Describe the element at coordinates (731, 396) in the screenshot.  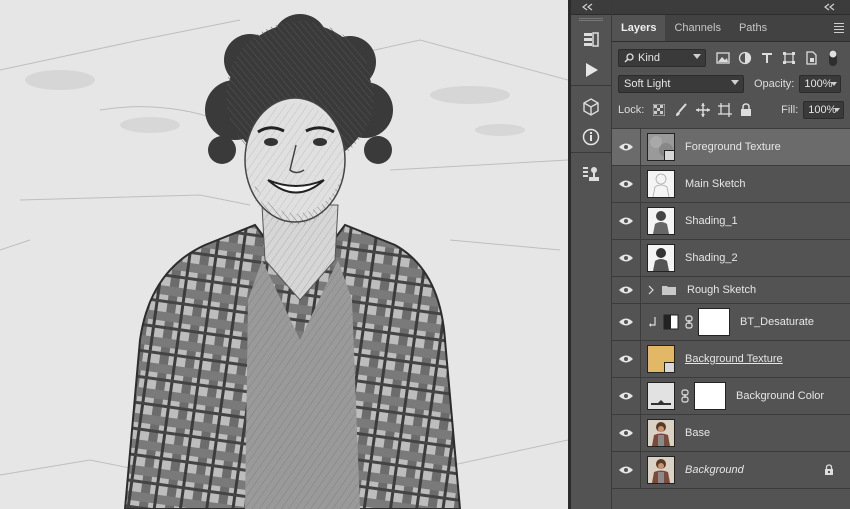
I see `layer-row: Background Color` at that location.